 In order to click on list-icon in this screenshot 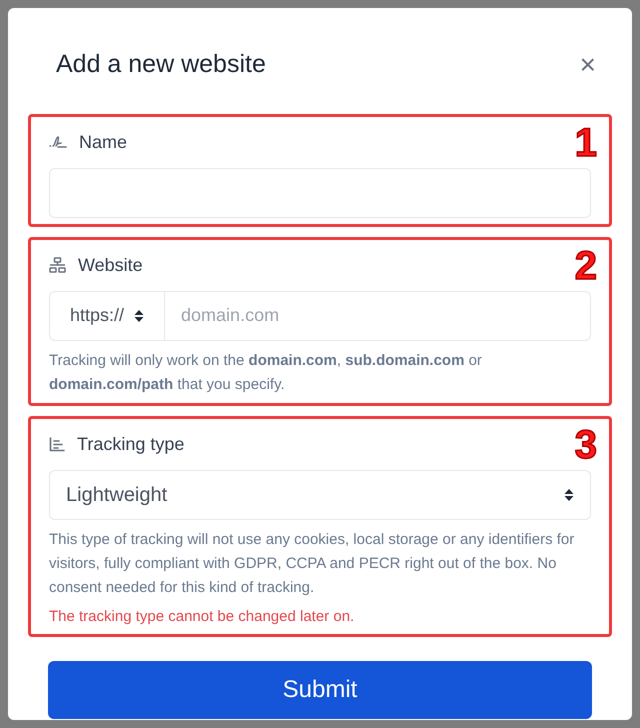, I will do `click(57, 444)`.